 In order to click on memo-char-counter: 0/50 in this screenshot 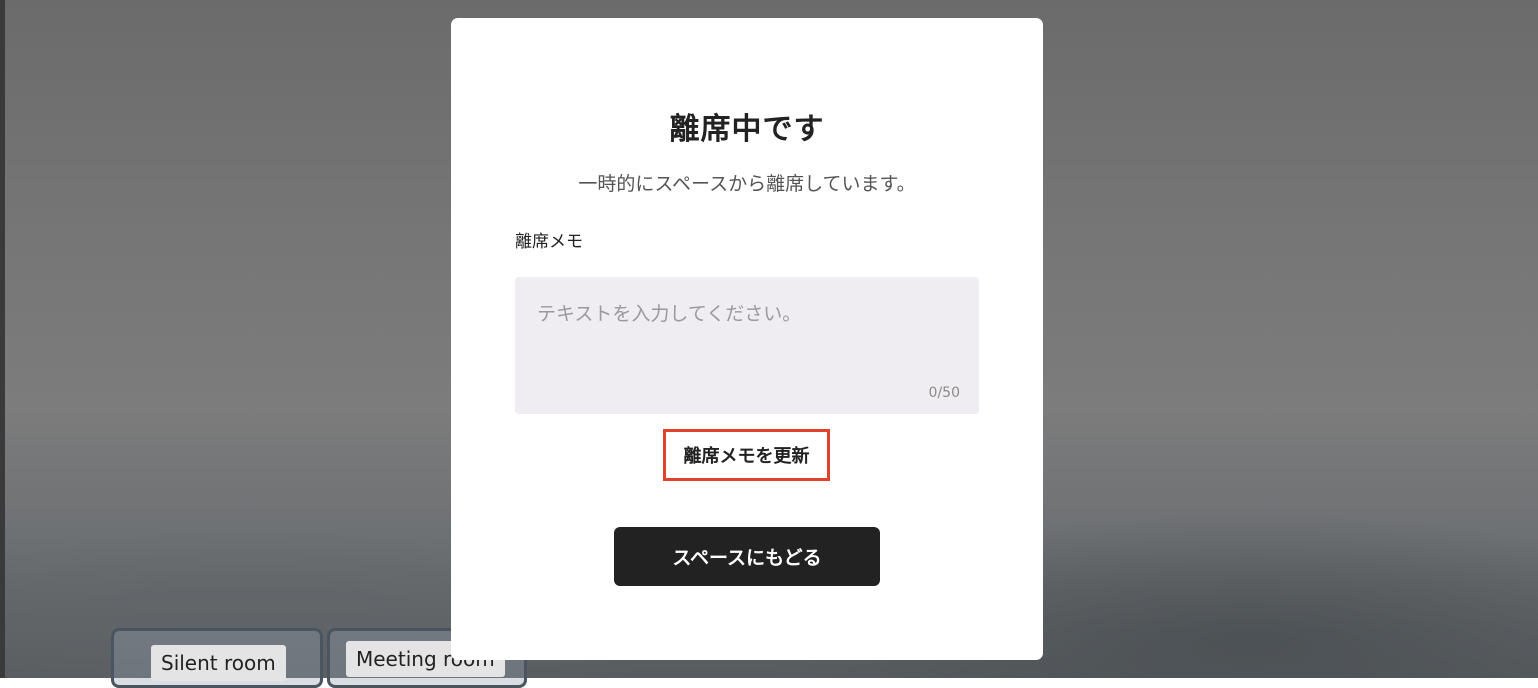, I will do `click(944, 393)`.